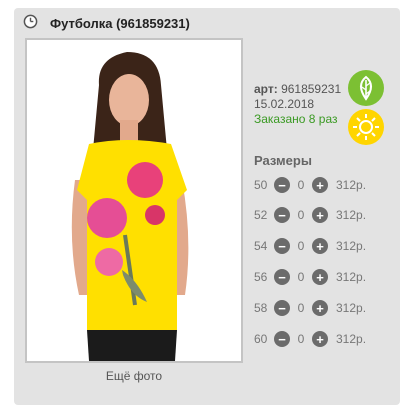 This screenshot has height=405, width=417. Describe the element at coordinates (207, 23) in the screenshot. I see `card-header: Футболка (961859231)` at that location.